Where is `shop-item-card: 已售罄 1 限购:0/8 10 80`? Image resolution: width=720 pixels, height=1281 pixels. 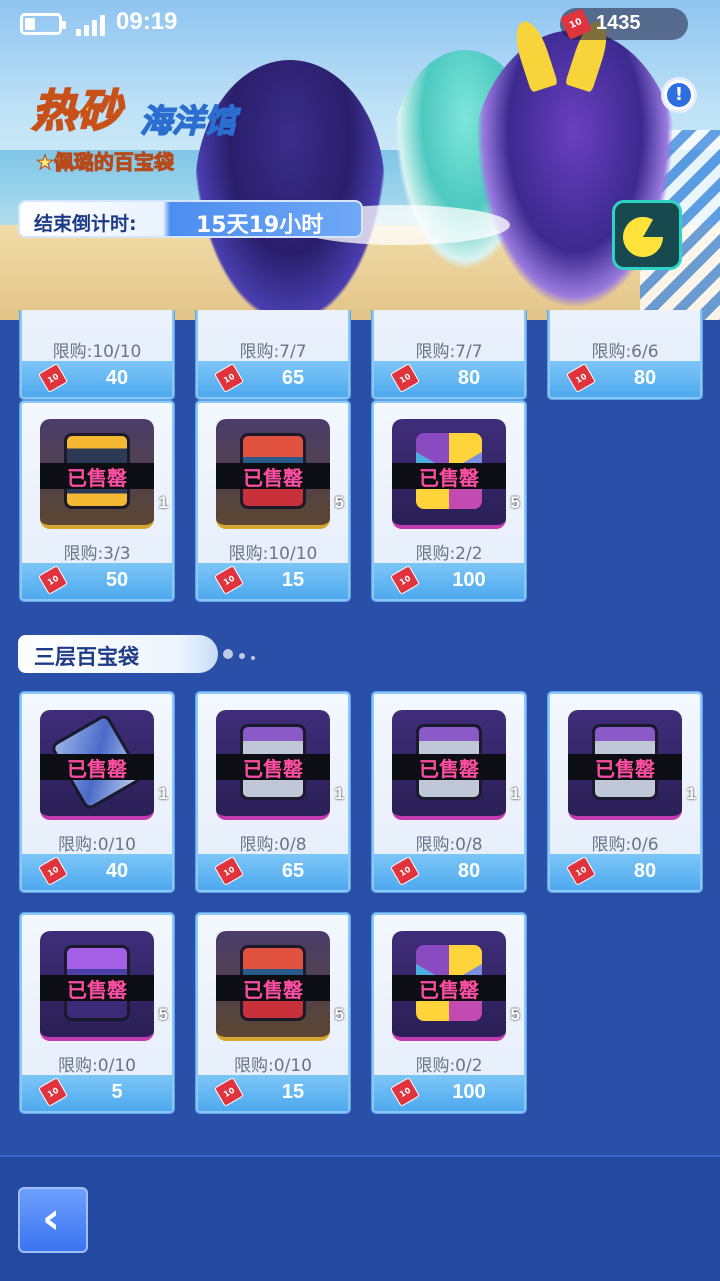 shop-item-card: 已售罄 1 限购:0/8 10 80 is located at coordinates (449, 792).